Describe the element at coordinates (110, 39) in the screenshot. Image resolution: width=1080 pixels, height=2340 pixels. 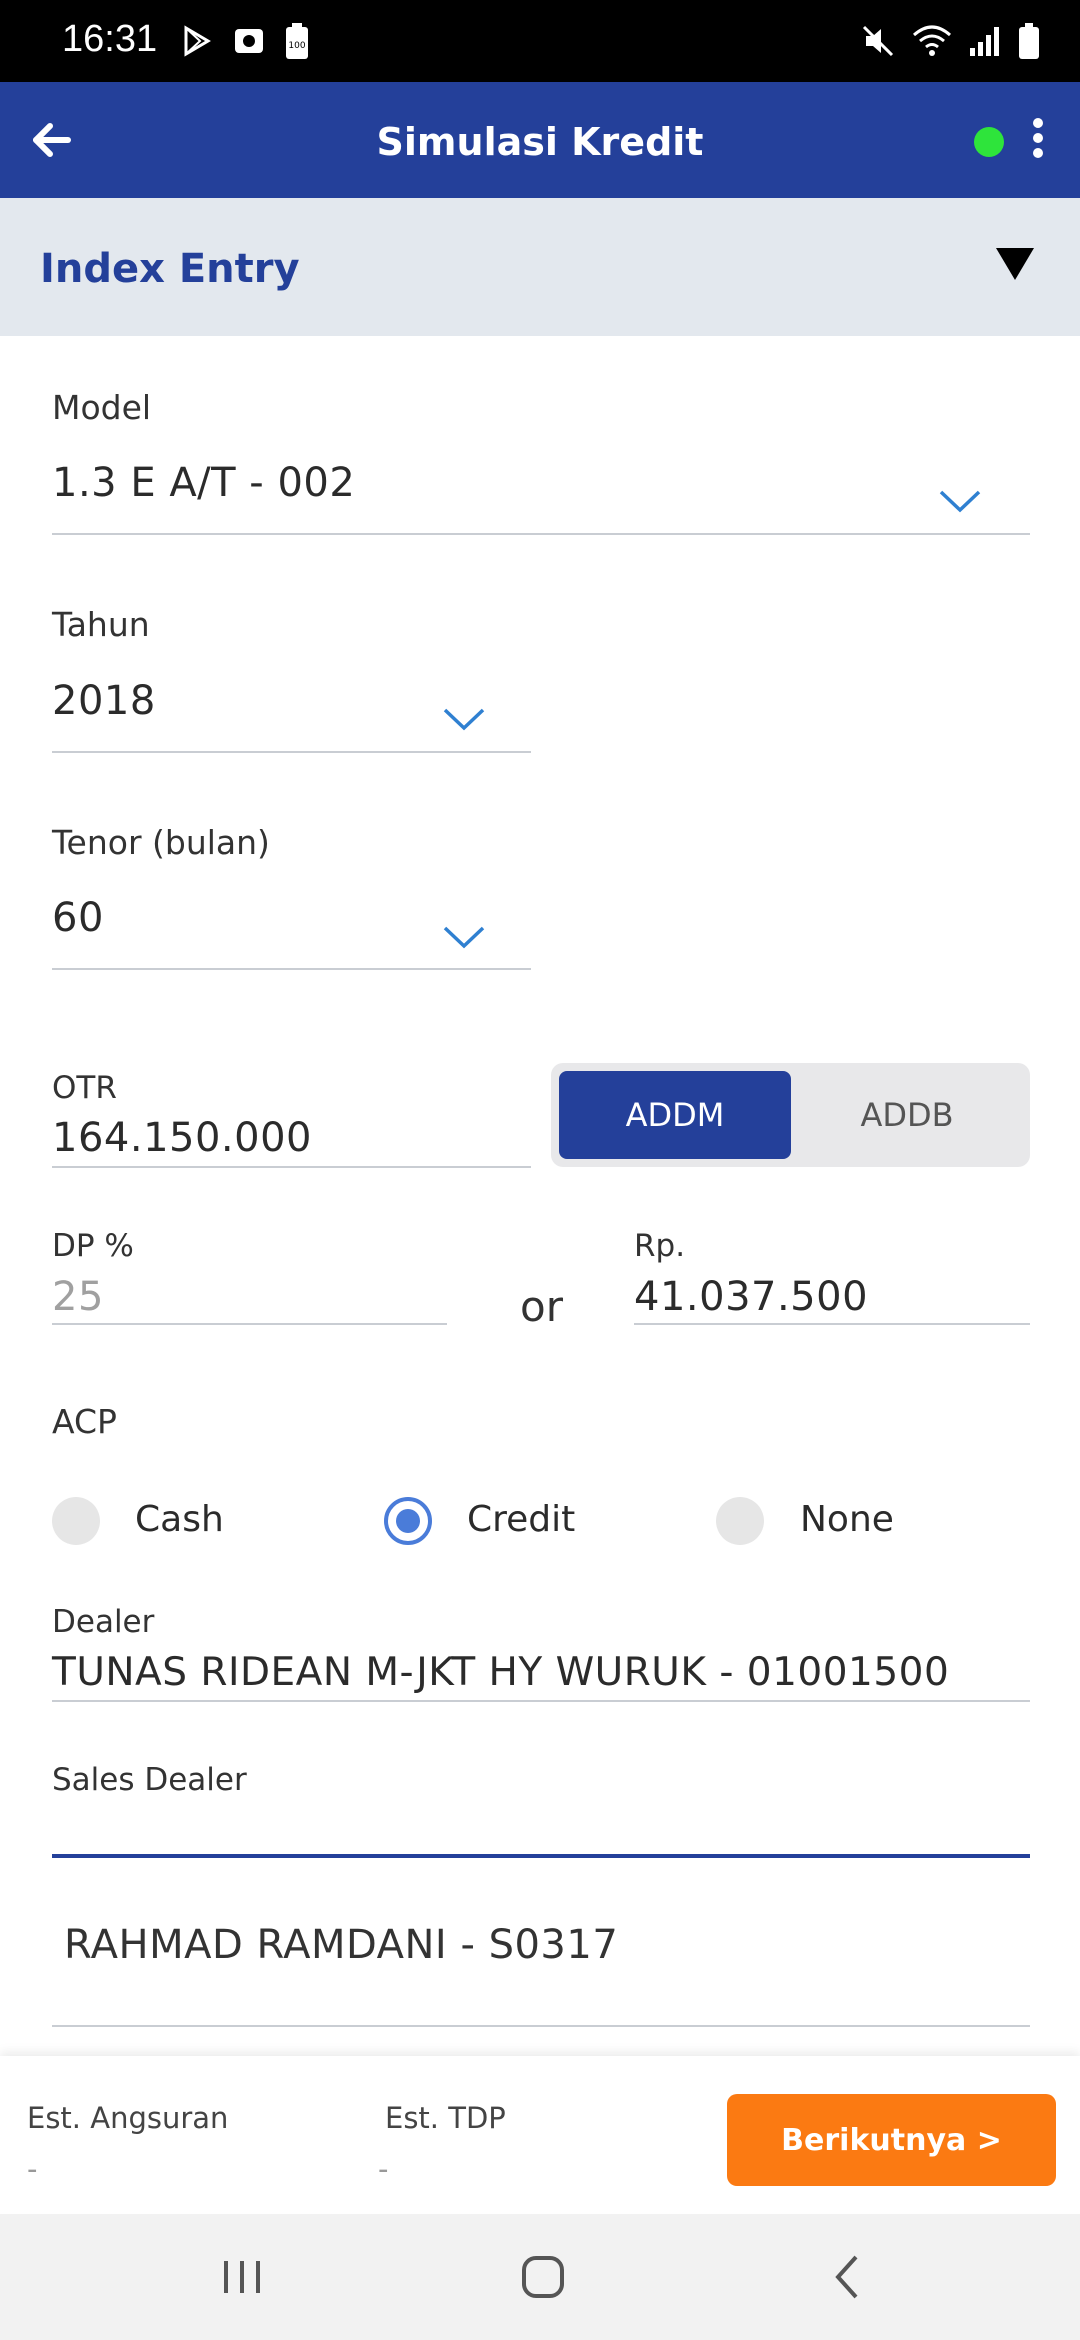
I see `status-time: 16:31` at that location.